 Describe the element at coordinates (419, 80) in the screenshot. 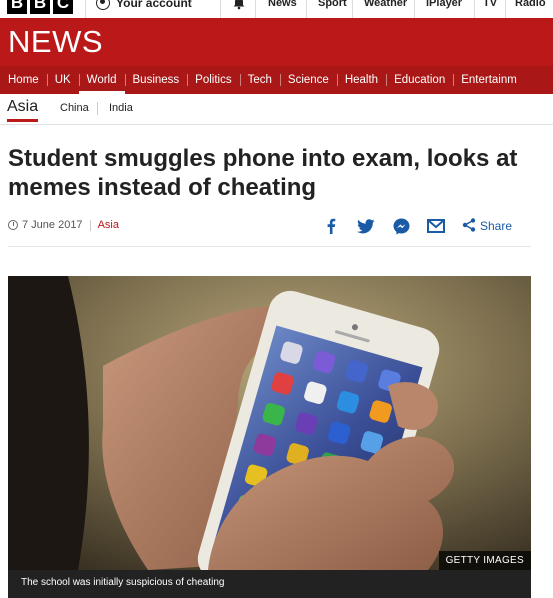

I see `nav-item-education: Education` at that location.